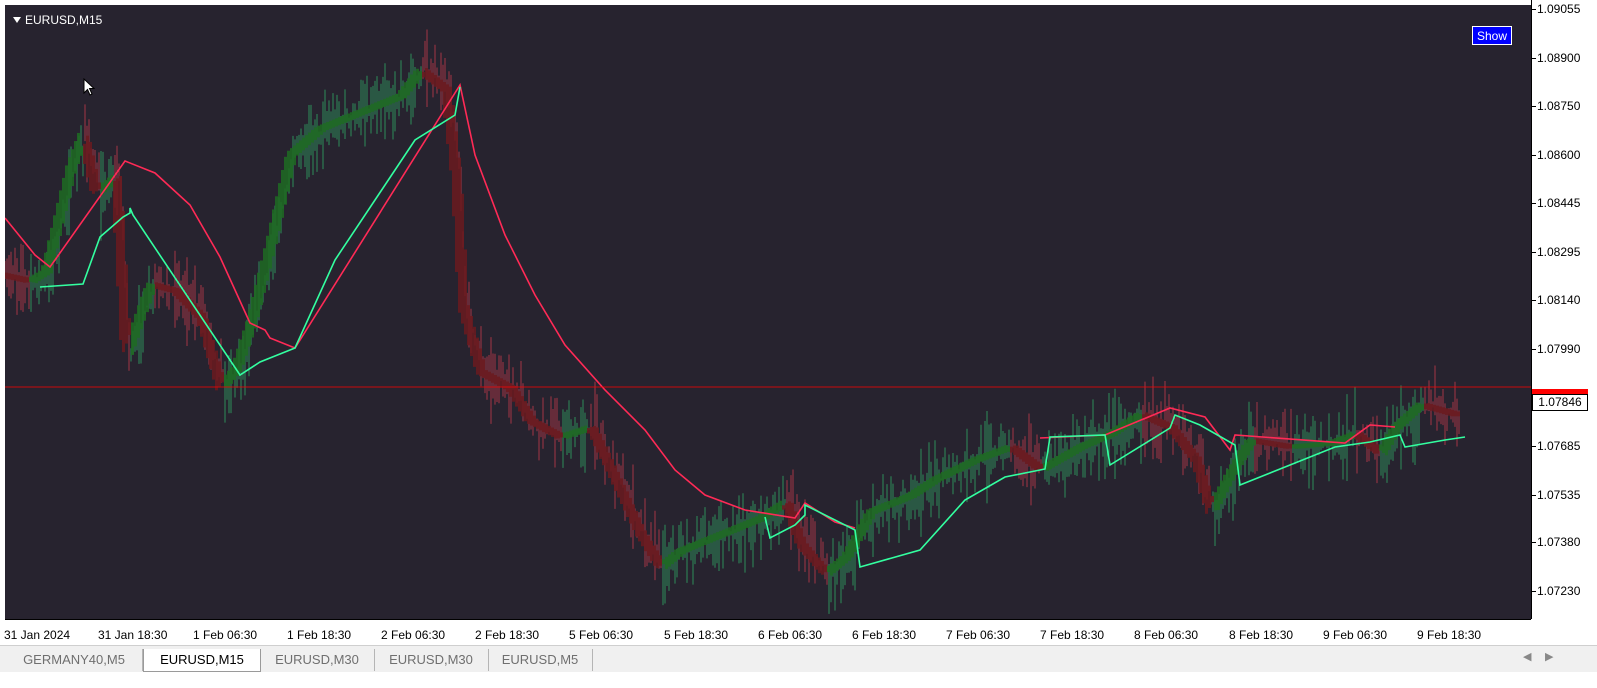  Describe the element at coordinates (1449, 635) in the screenshot. I see `time-tick-label: 9 Feb 18:30` at that location.